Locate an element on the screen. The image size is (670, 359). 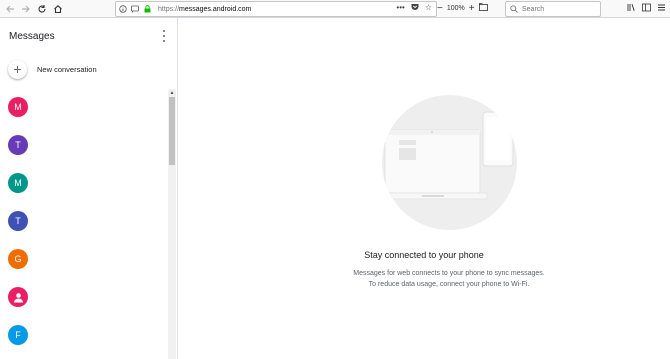
new-conversation-button: + New conversation is located at coordinates (88, 69).